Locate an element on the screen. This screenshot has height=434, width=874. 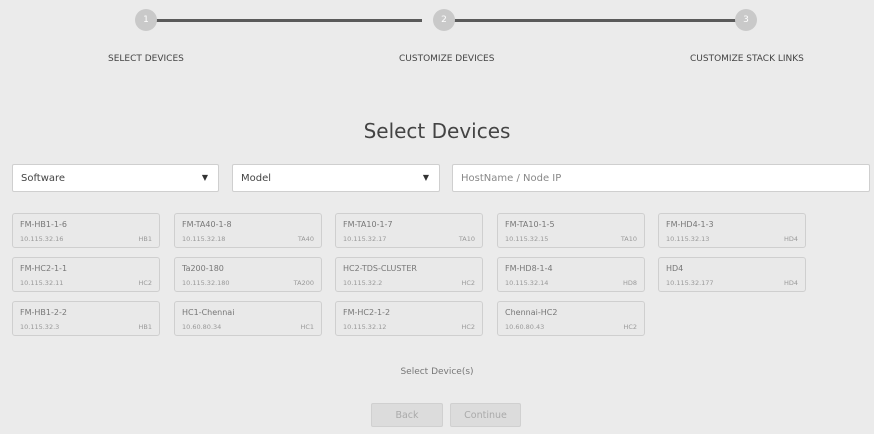
device-ip: 10.115.32.2 is located at coordinates (363, 283).